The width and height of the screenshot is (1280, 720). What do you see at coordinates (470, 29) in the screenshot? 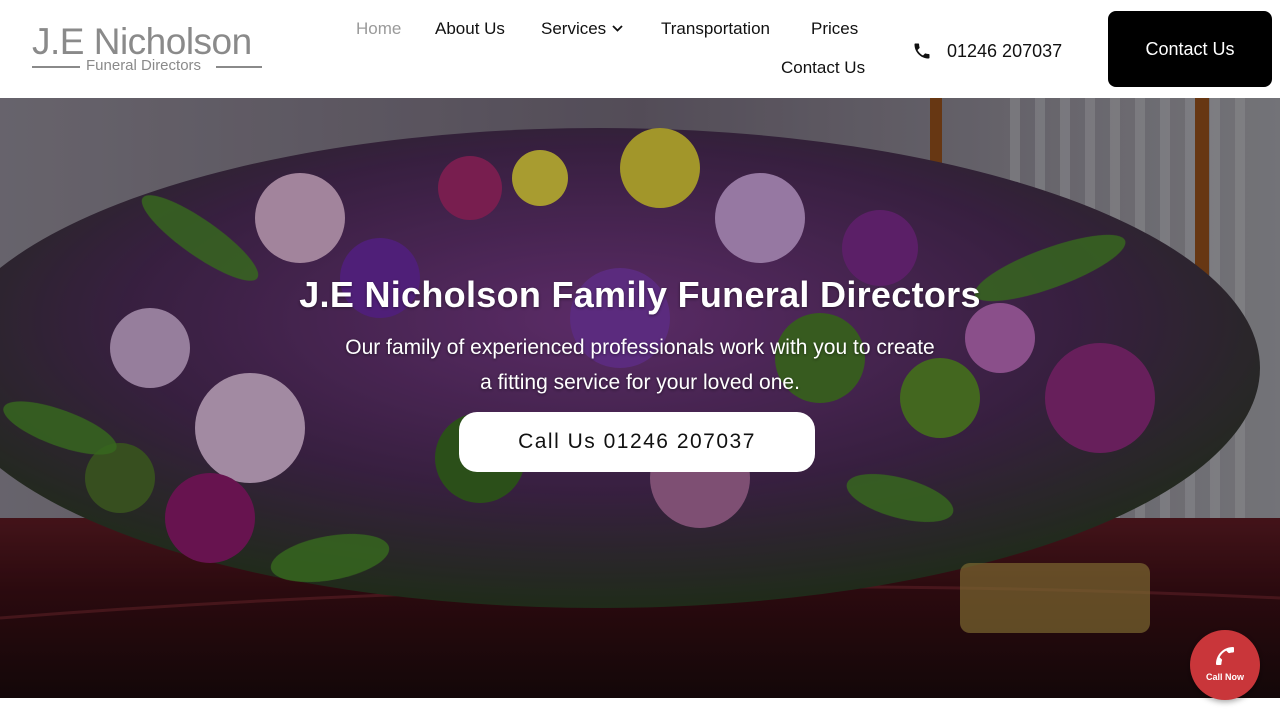
I see `nav-item-about-us: About Us` at bounding box center [470, 29].